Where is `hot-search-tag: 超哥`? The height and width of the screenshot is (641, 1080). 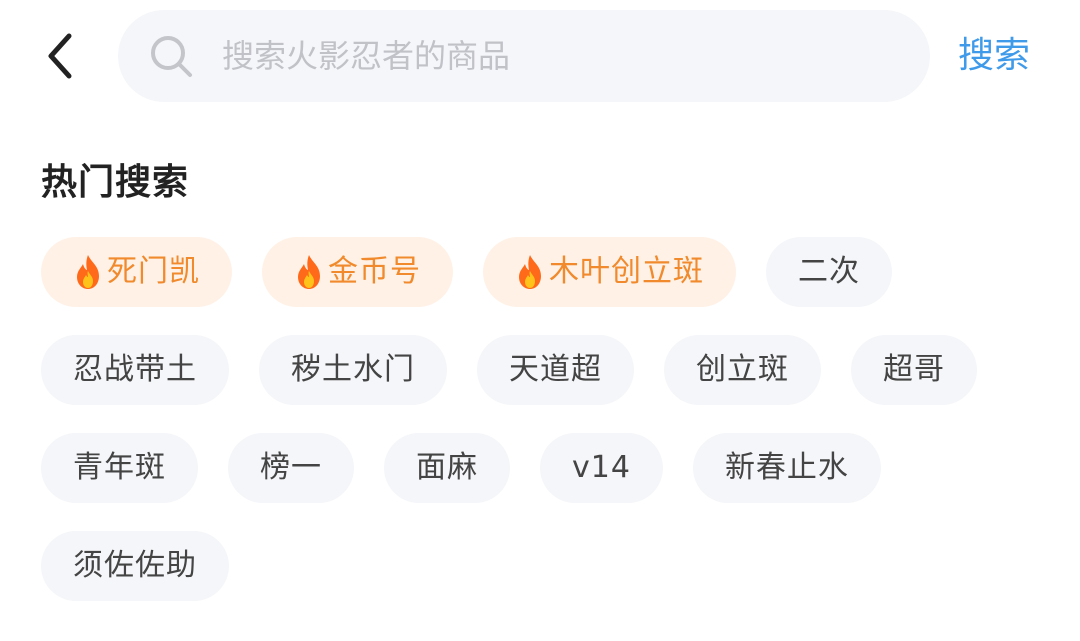
hot-search-tag: 超哥 is located at coordinates (914, 370).